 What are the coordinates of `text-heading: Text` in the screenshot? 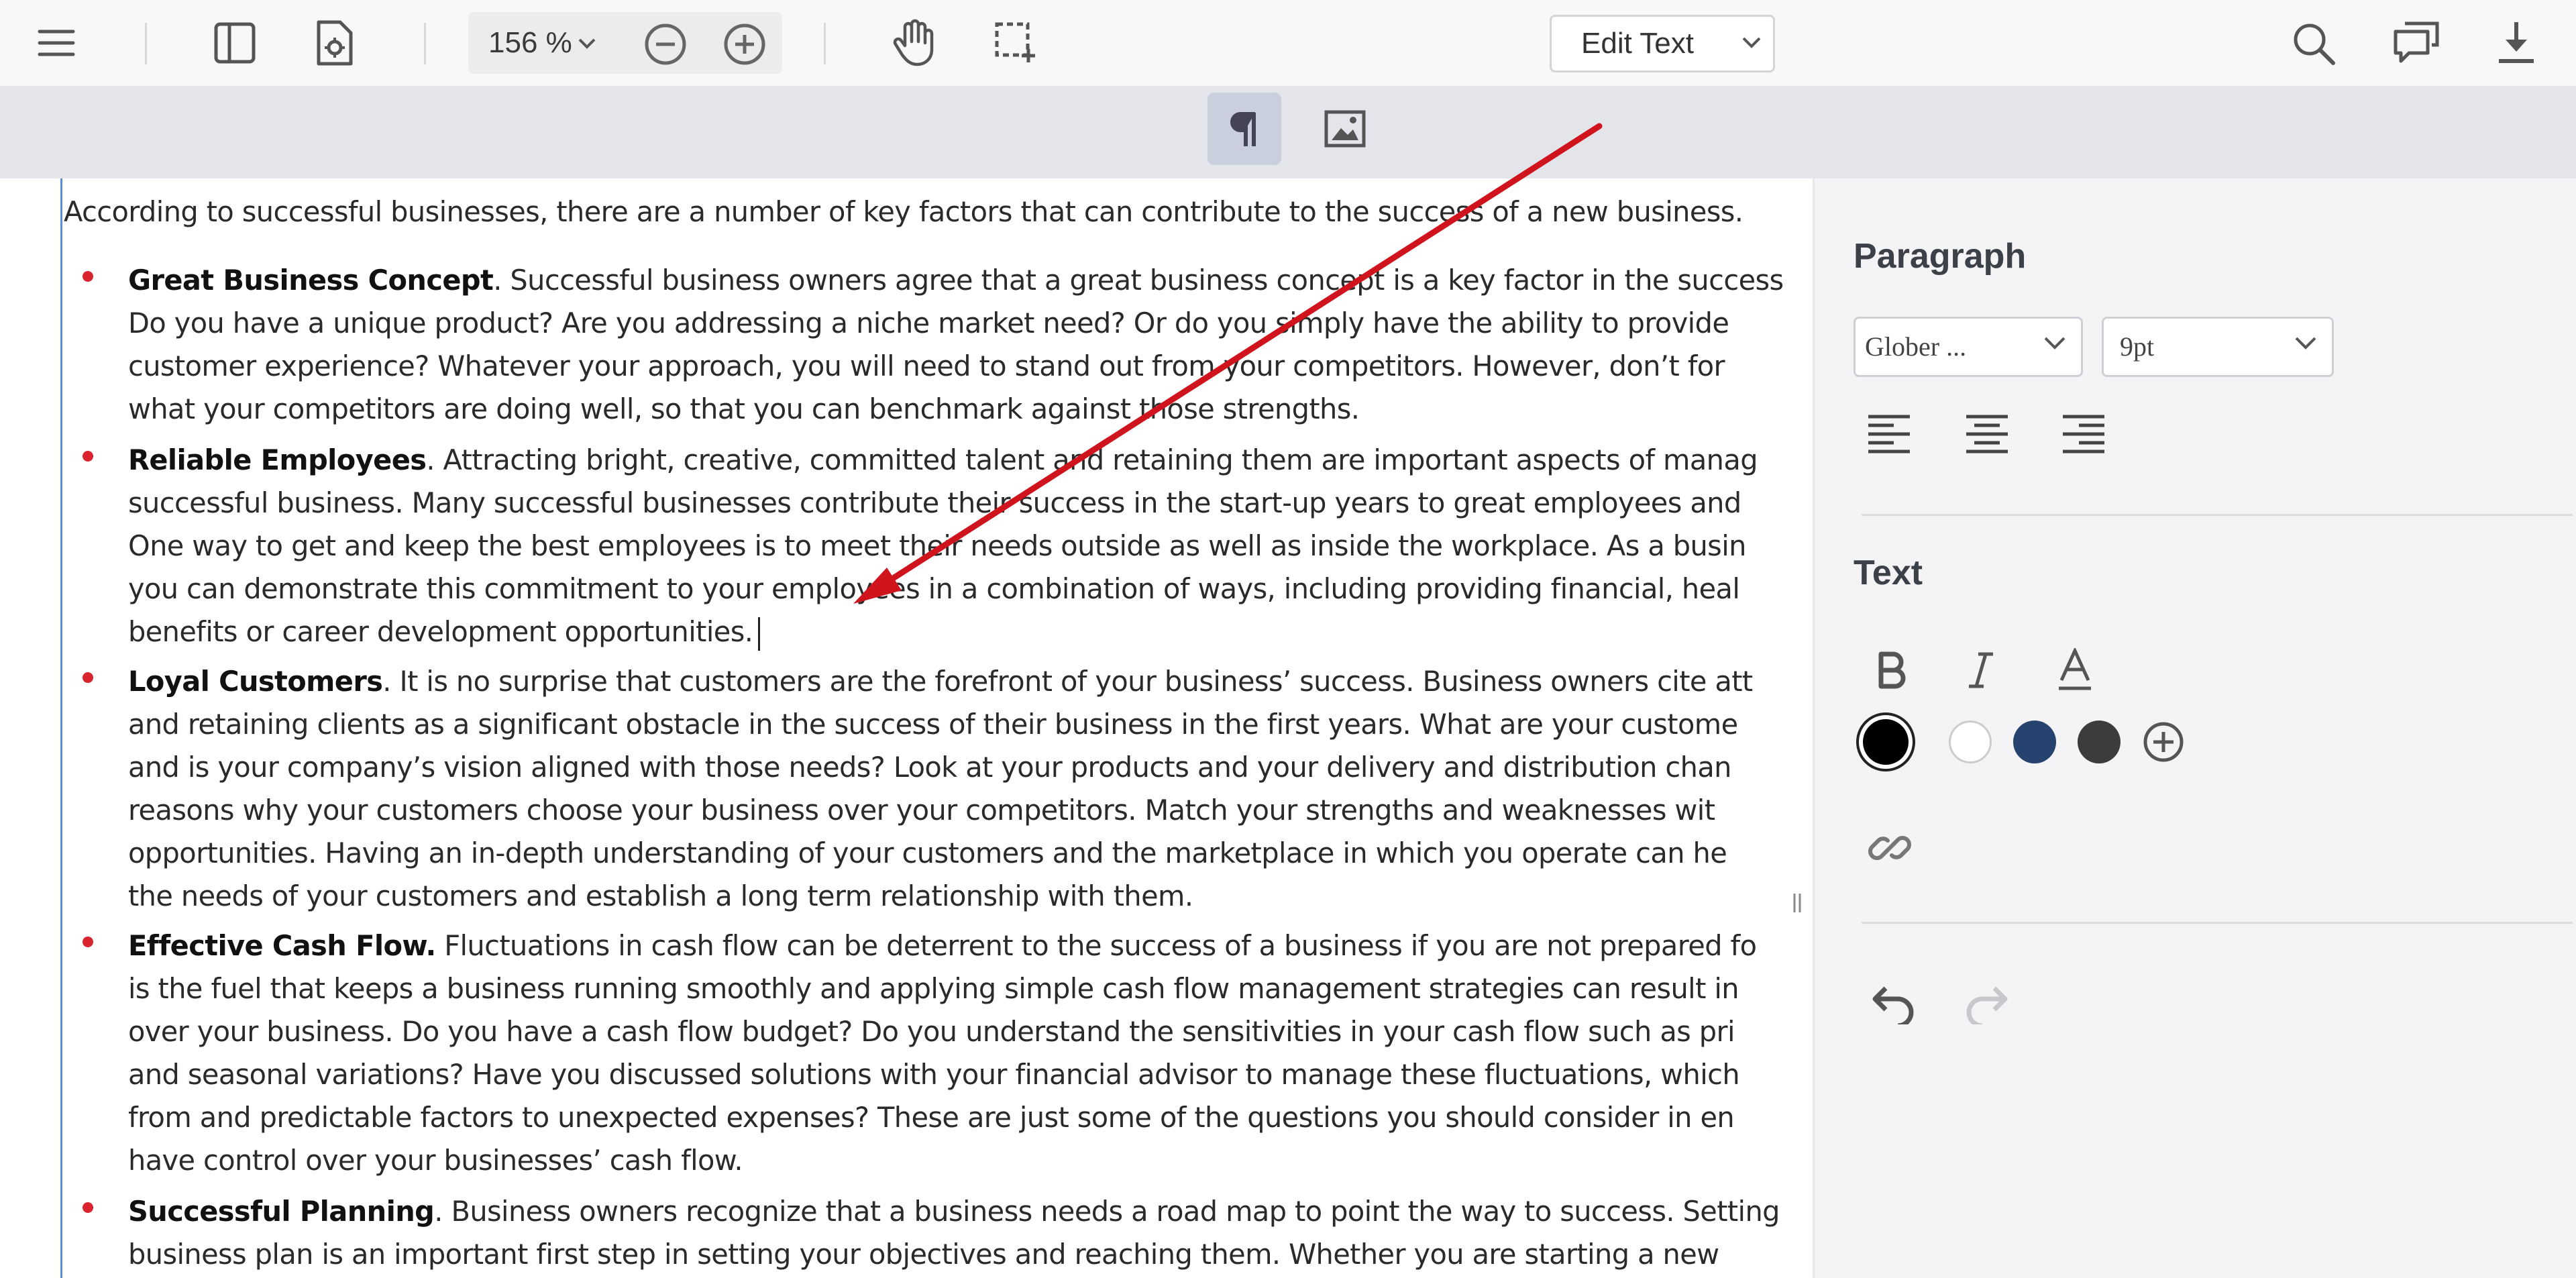 It's located at (1888, 572).